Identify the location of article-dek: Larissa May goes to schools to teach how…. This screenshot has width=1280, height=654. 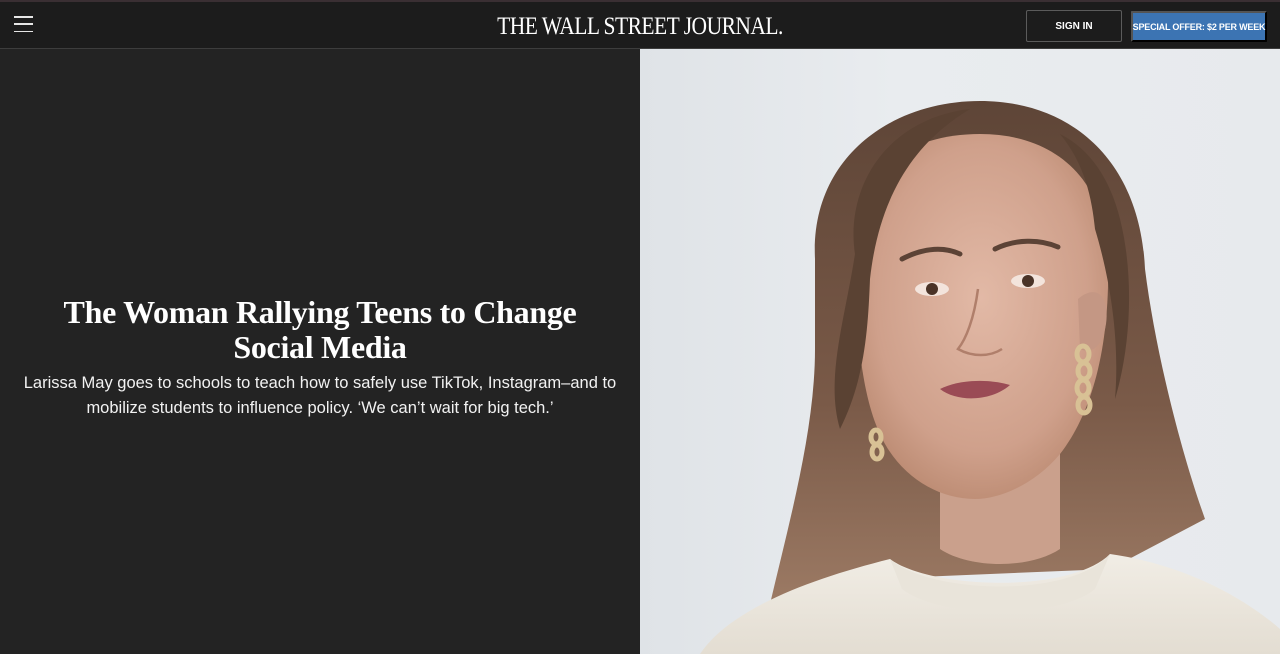
(320, 395).